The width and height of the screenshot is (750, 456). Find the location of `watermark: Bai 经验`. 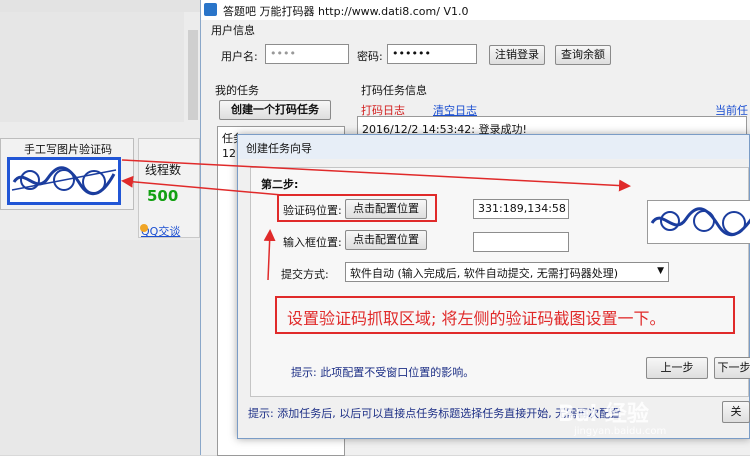

watermark: Bai 经验 is located at coordinates (603, 414).